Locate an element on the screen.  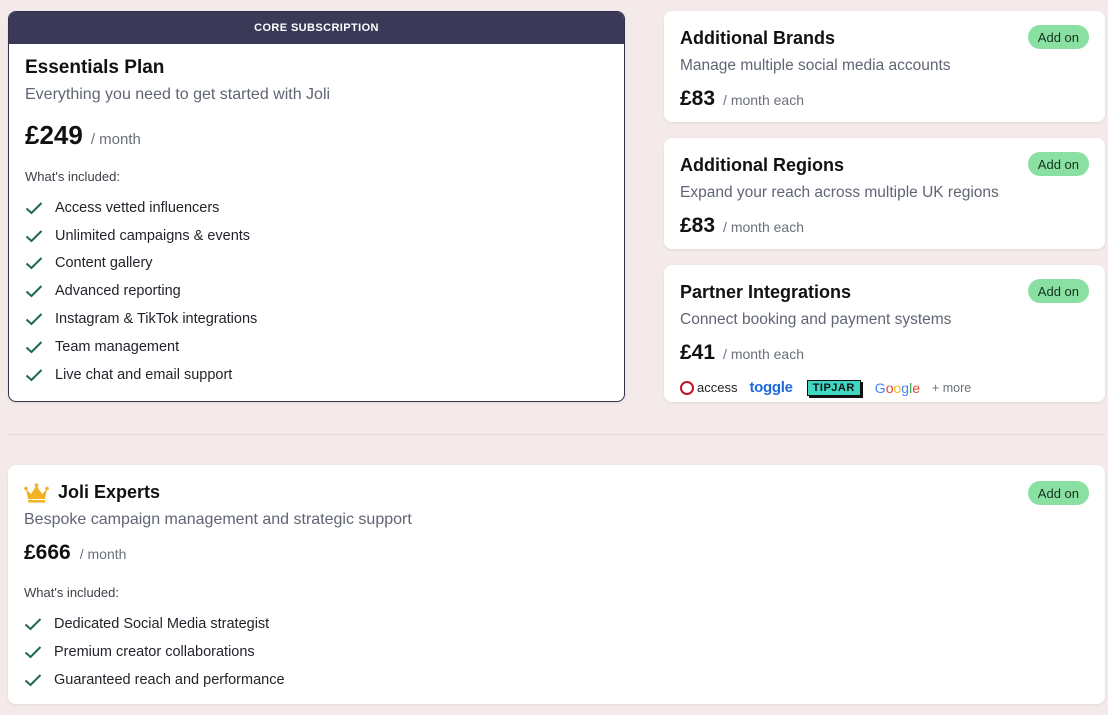
toggle-logo: toggle is located at coordinates (771, 387).